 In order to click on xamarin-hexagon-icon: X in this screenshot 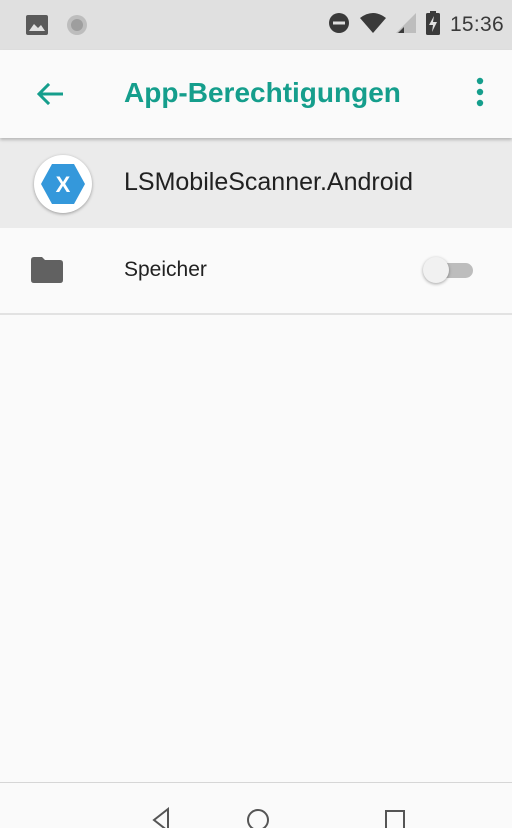, I will do `click(63, 184)`.